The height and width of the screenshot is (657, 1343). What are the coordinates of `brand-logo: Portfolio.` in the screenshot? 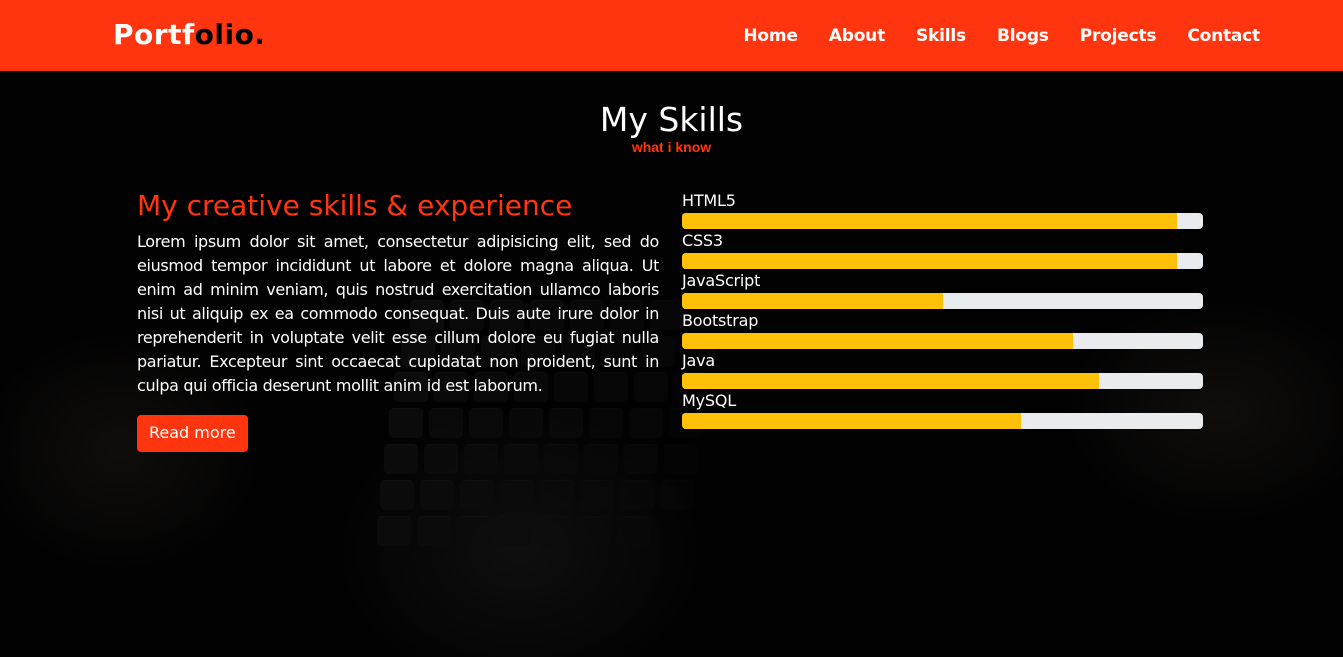 It's located at (189, 35).